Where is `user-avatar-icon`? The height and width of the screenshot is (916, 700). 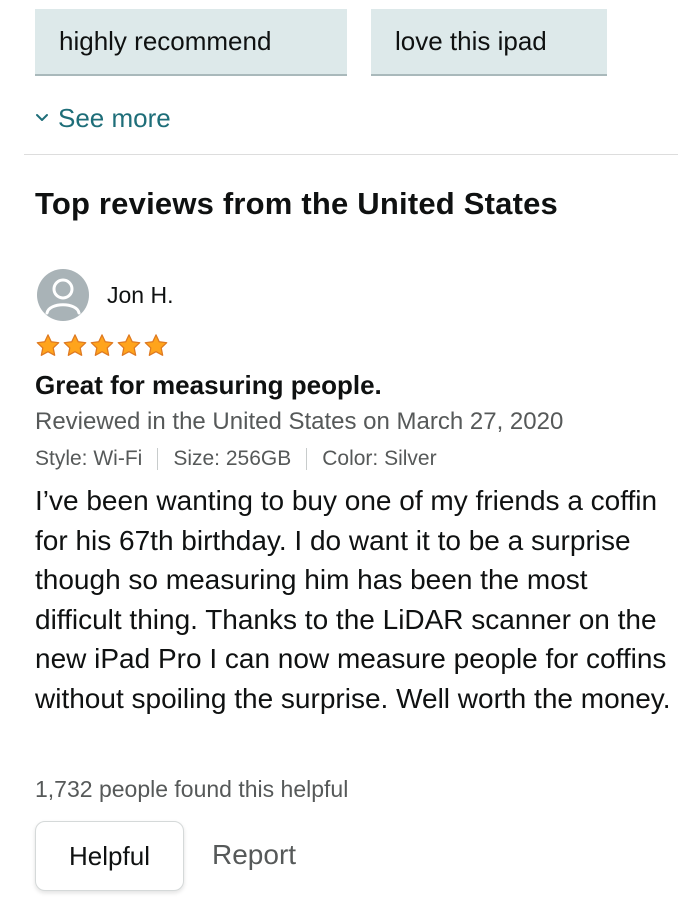 user-avatar-icon is located at coordinates (63, 295).